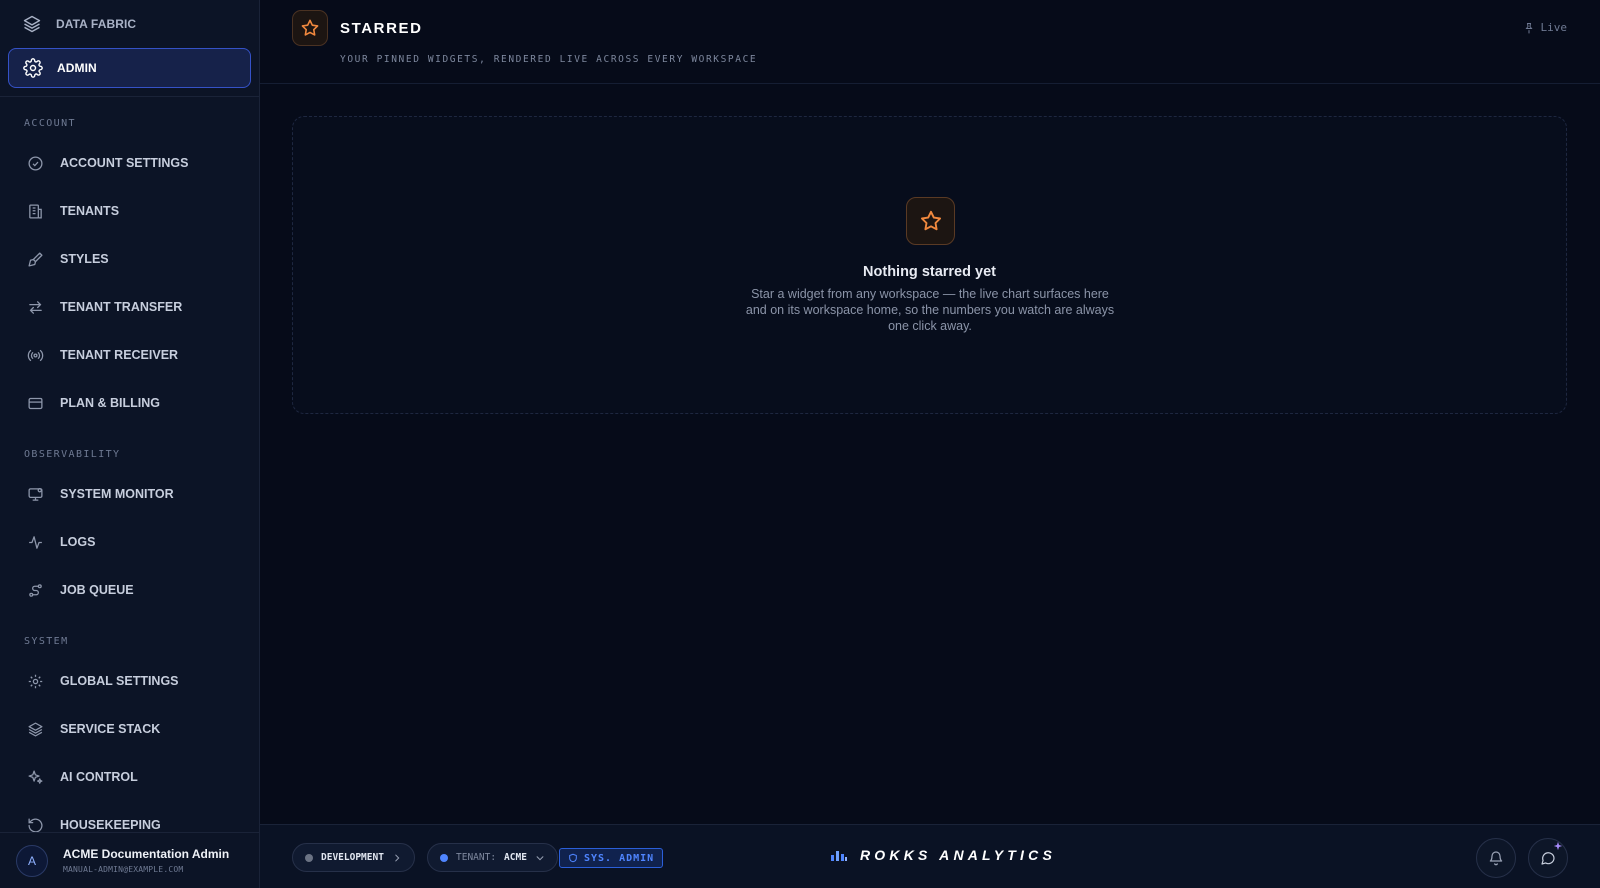 This screenshot has height=888, width=1600. What do you see at coordinates (117, 494) in the screenshot?
I see `sidebar-item-label: SYSTEM MONITOR` at bounding box center [117, 494].